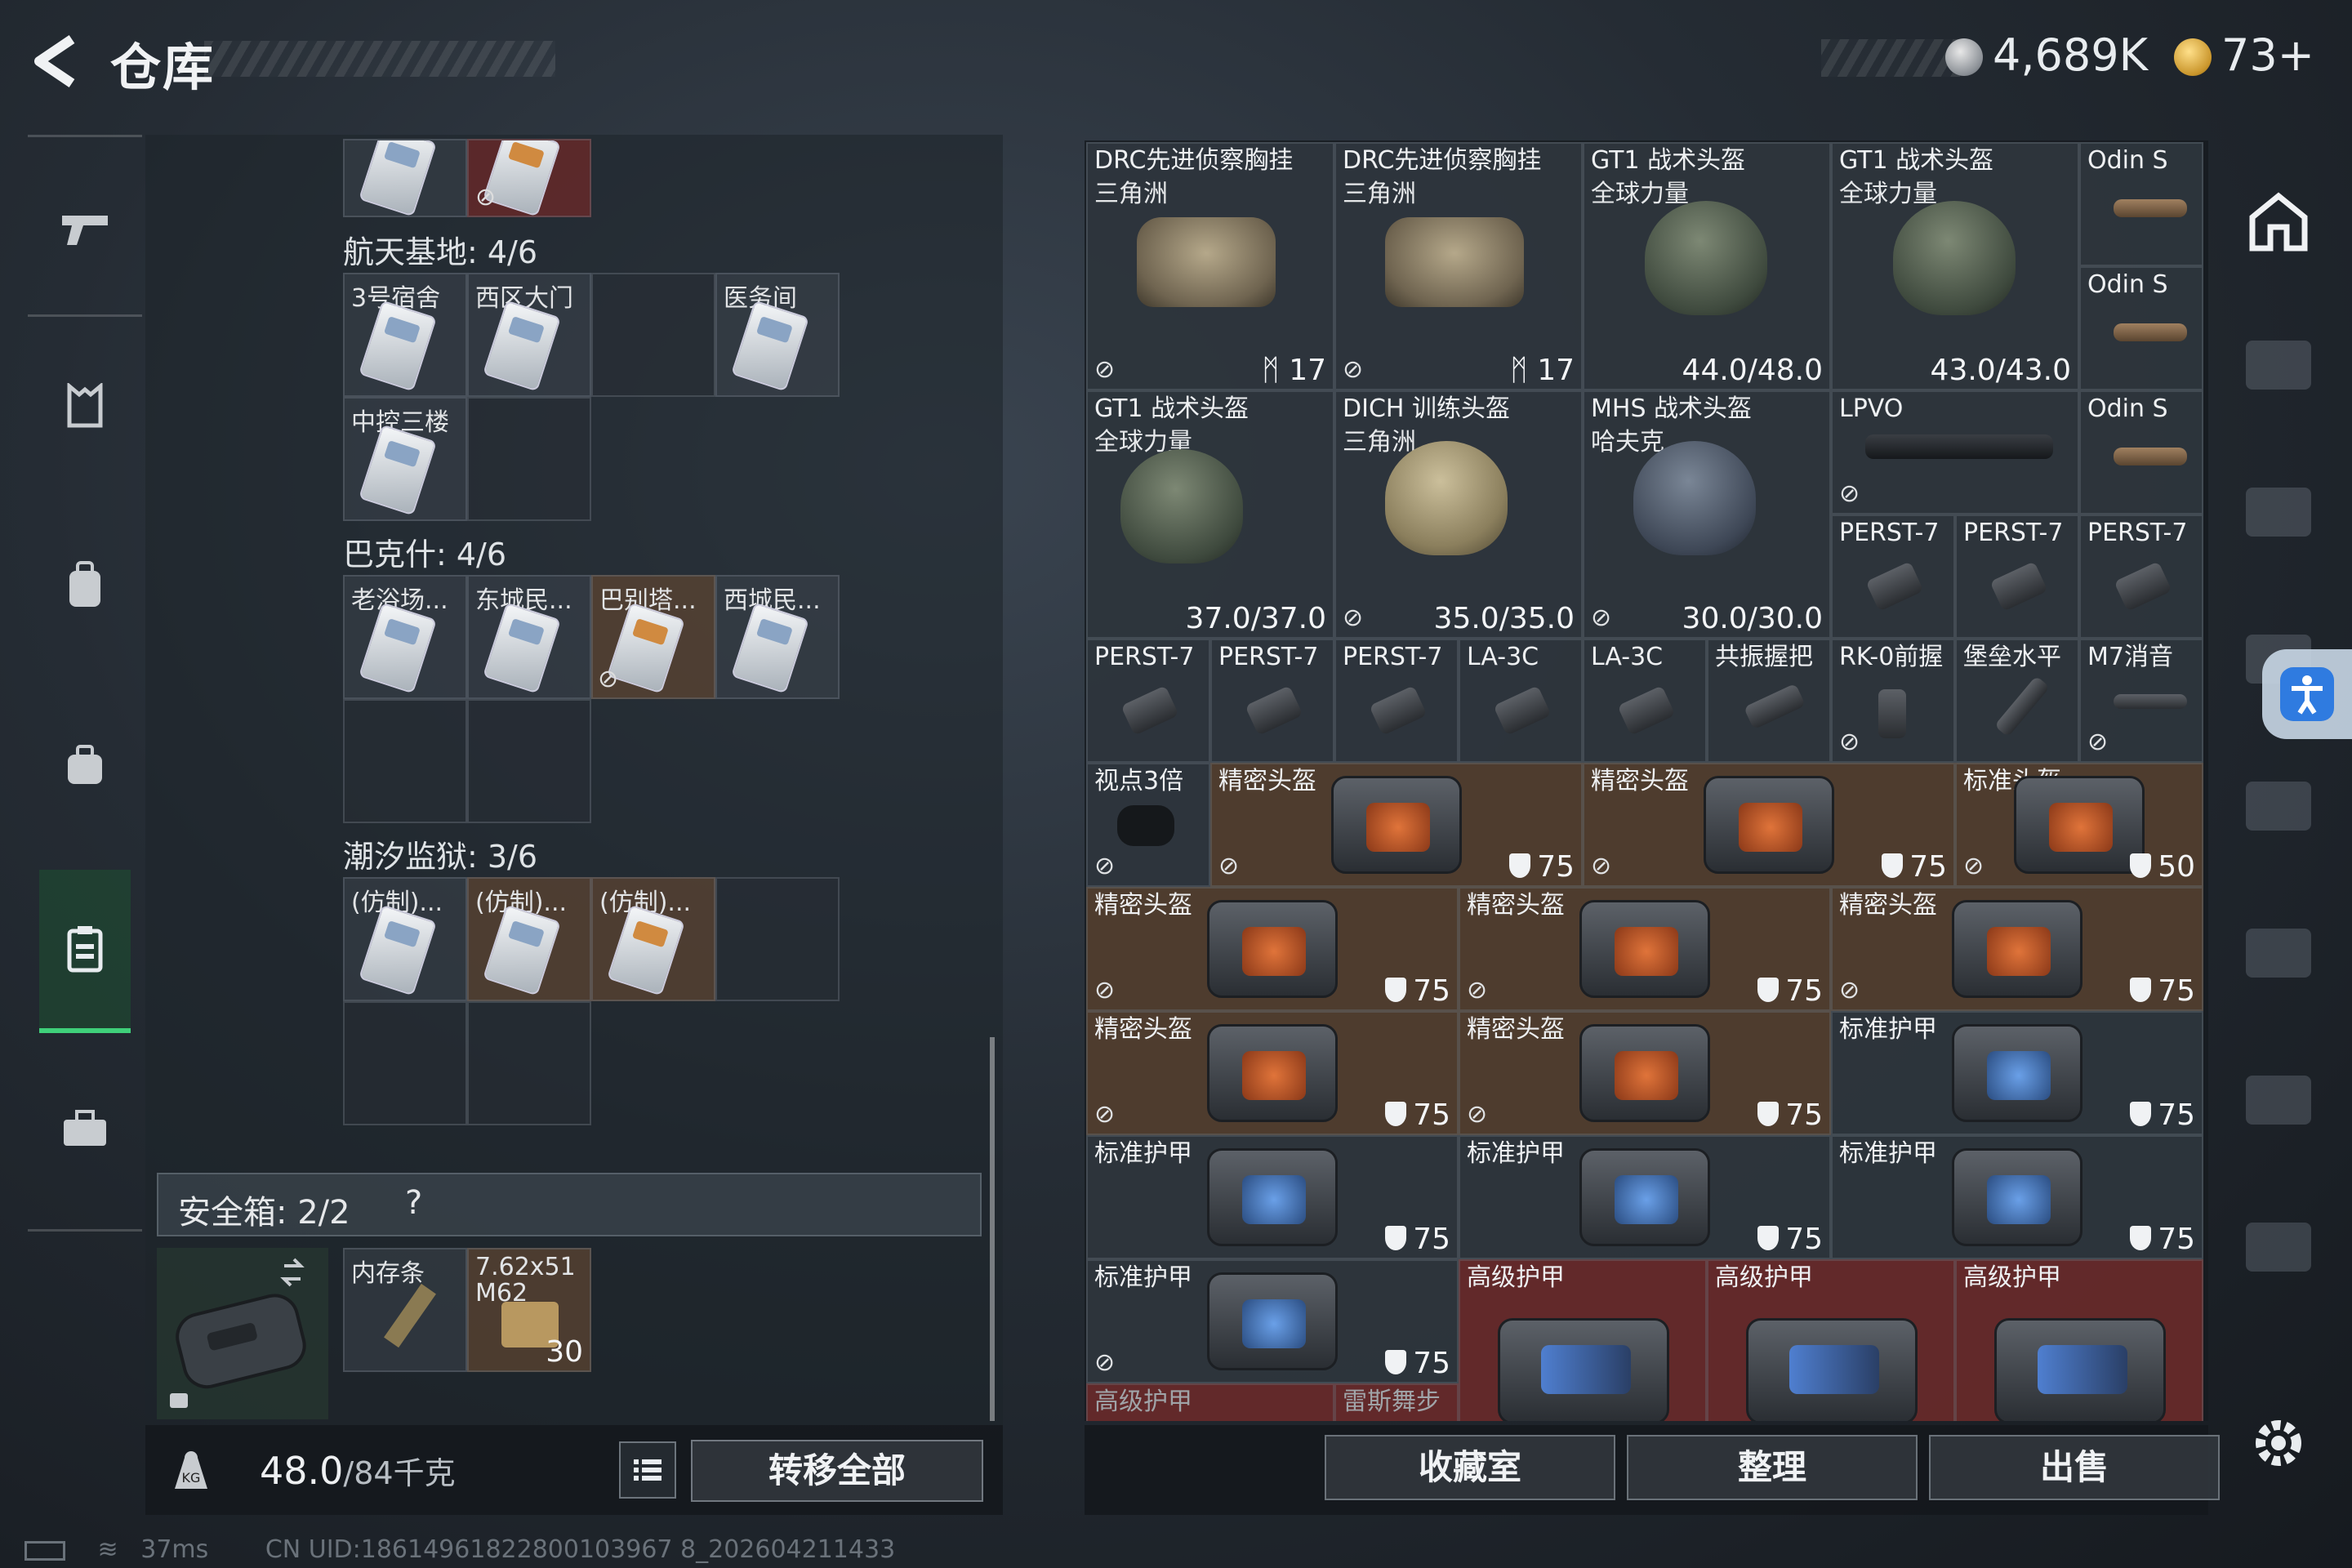 The width and height of the screenshot is (2352, 1568). Describe the element at coordinates (302, 1471) in the screenshot. I see `weight-current: 48.0` at that location.